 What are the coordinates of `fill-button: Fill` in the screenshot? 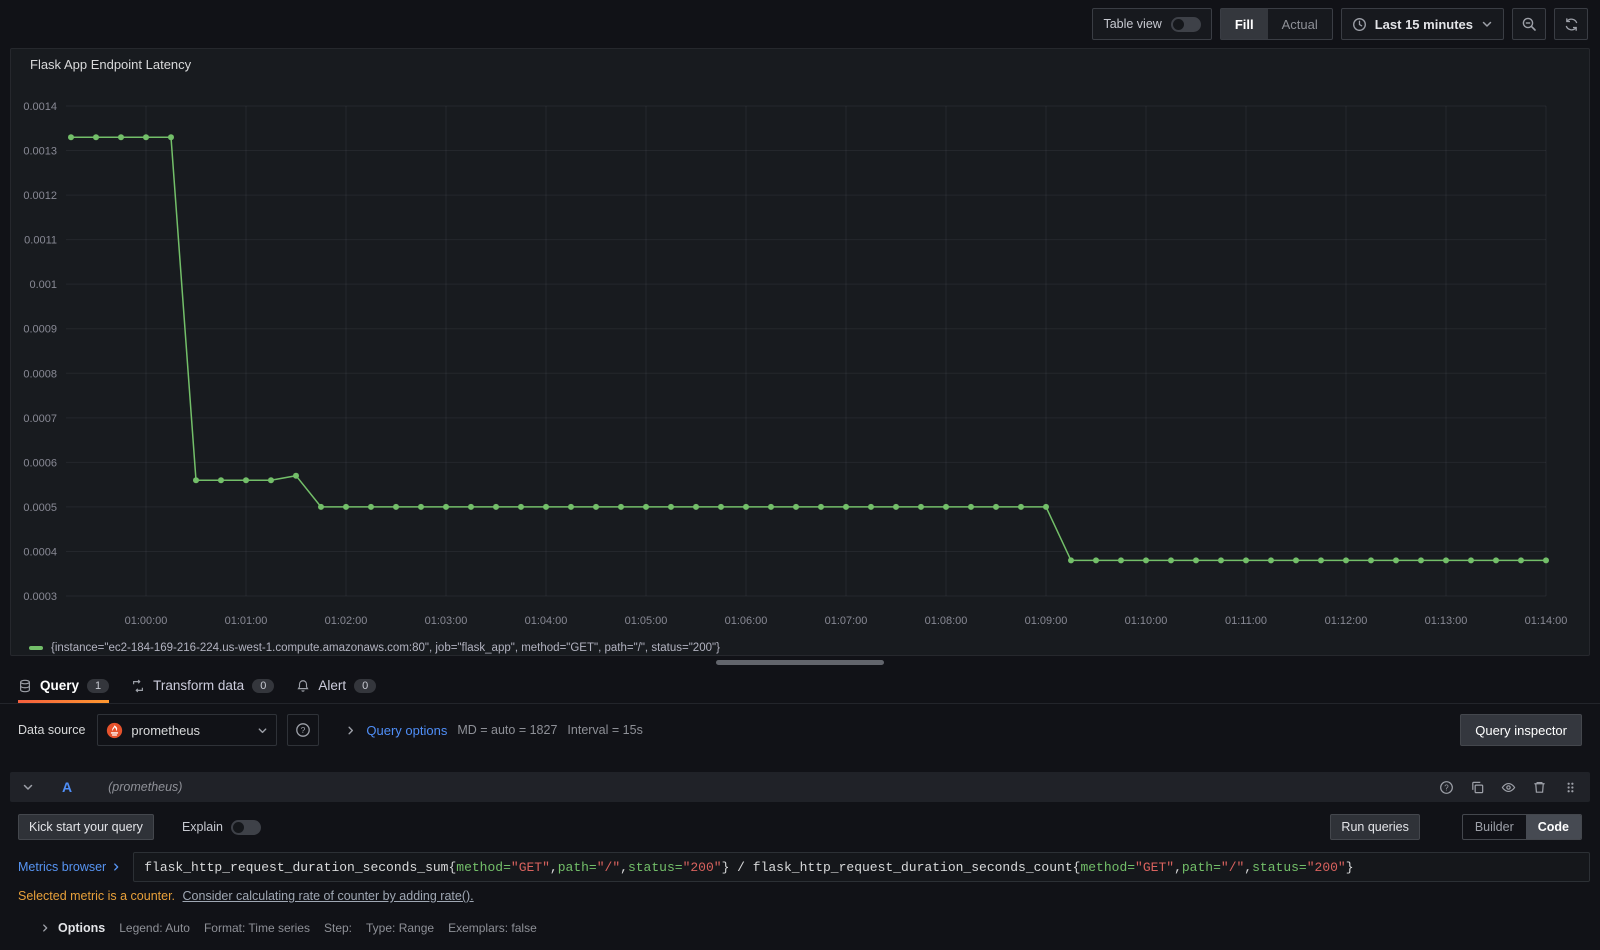 It's located at (1244, 24).